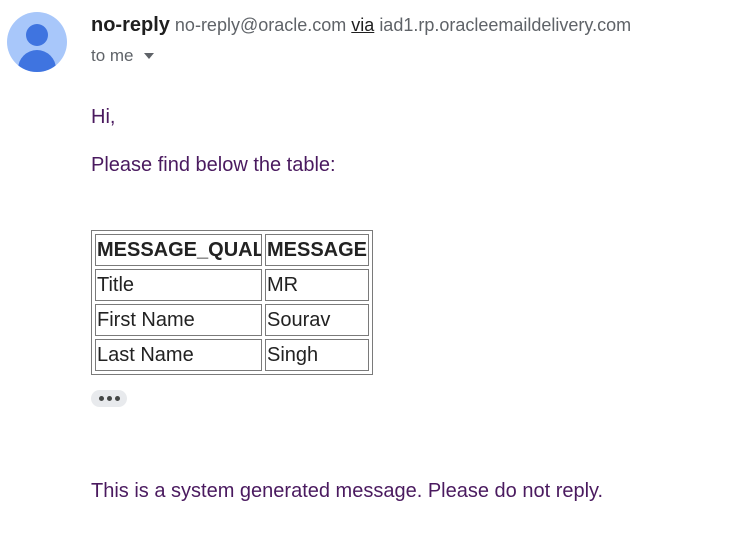 The height and width of the screenshot is (552, 747). What do you see at coordinates (317, 285) in the screenshot?
I see `table-cell: MR` at bounding box center [317, 285].